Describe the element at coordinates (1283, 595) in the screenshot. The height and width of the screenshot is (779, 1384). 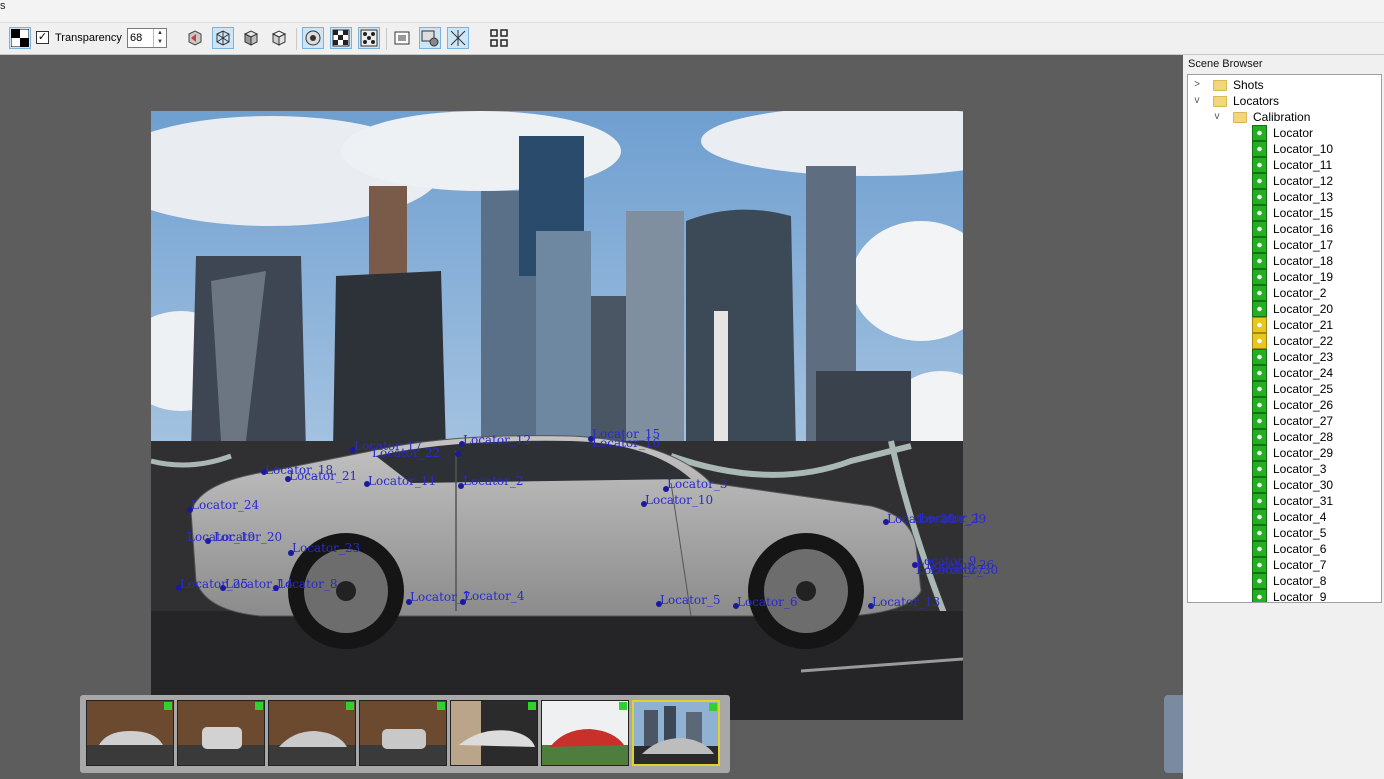
I see `tree-node-locator: Locator_9` at that location.